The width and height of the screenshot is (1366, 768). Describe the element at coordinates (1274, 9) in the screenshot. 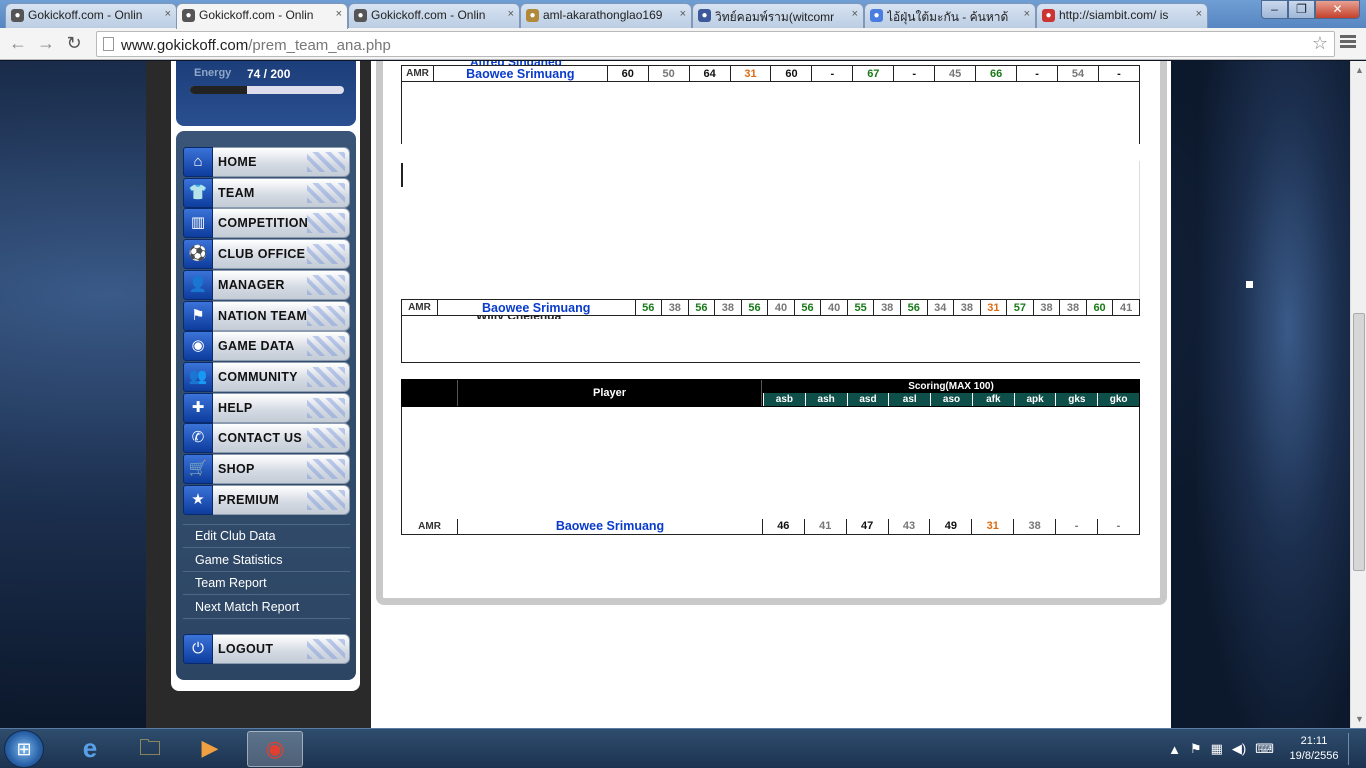

I see `minimize-button: –` at that location.